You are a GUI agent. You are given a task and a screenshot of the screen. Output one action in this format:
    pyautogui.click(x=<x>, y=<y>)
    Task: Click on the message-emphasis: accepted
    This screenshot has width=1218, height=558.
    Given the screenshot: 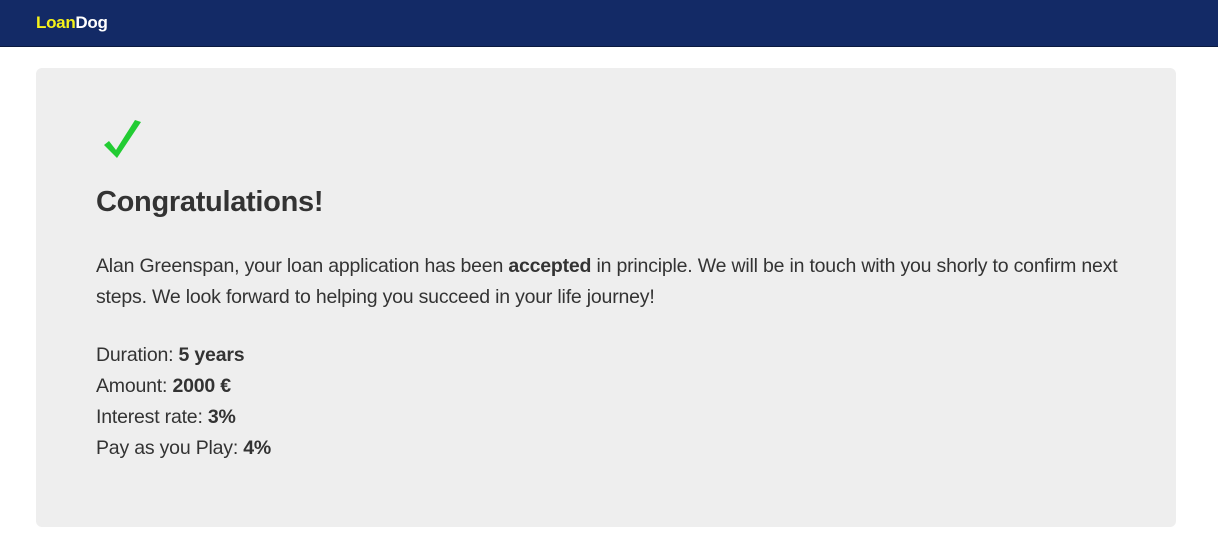 What is the action you would take?
    pyautogui.click(x=550, y=266)
    